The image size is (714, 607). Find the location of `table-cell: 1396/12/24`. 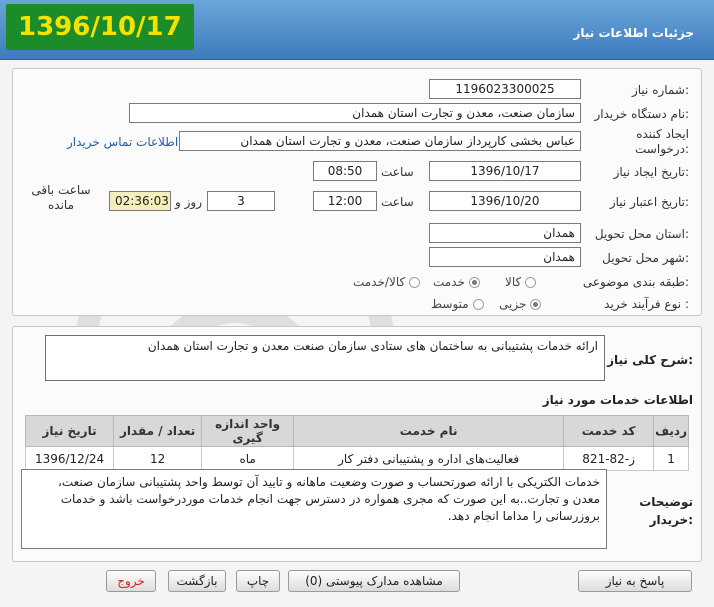

table-cell: 1396/12/24 is located at coordinates (69, 458).